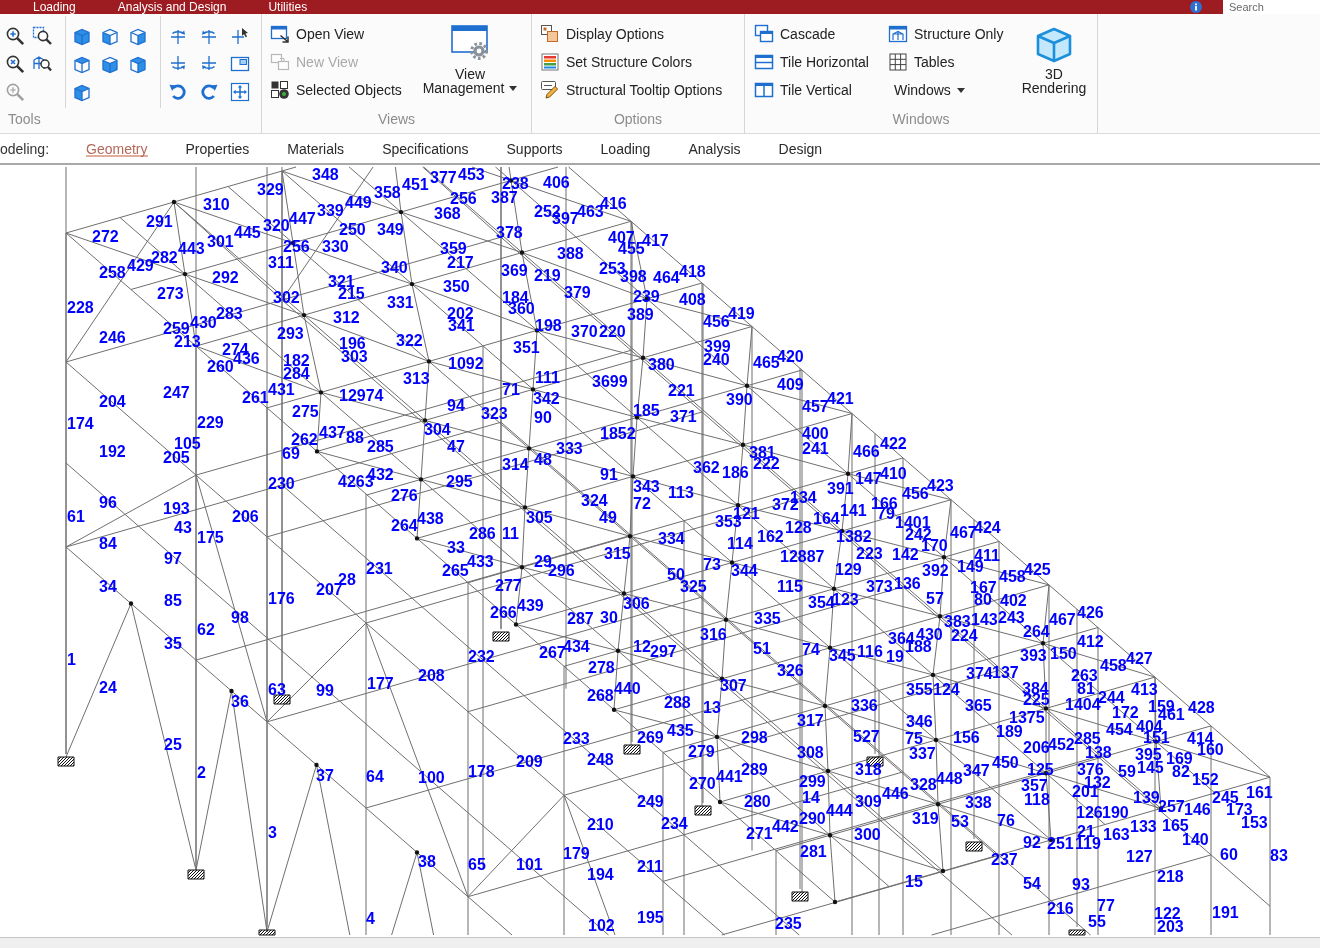  What do you see at coordinates (1225, 912) in the screenshot?
I see `member-number: 191` at bounding box center [1225, 912].